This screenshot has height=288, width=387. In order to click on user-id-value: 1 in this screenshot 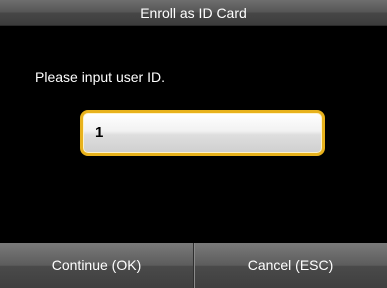, I will do `click(99, 132)`.